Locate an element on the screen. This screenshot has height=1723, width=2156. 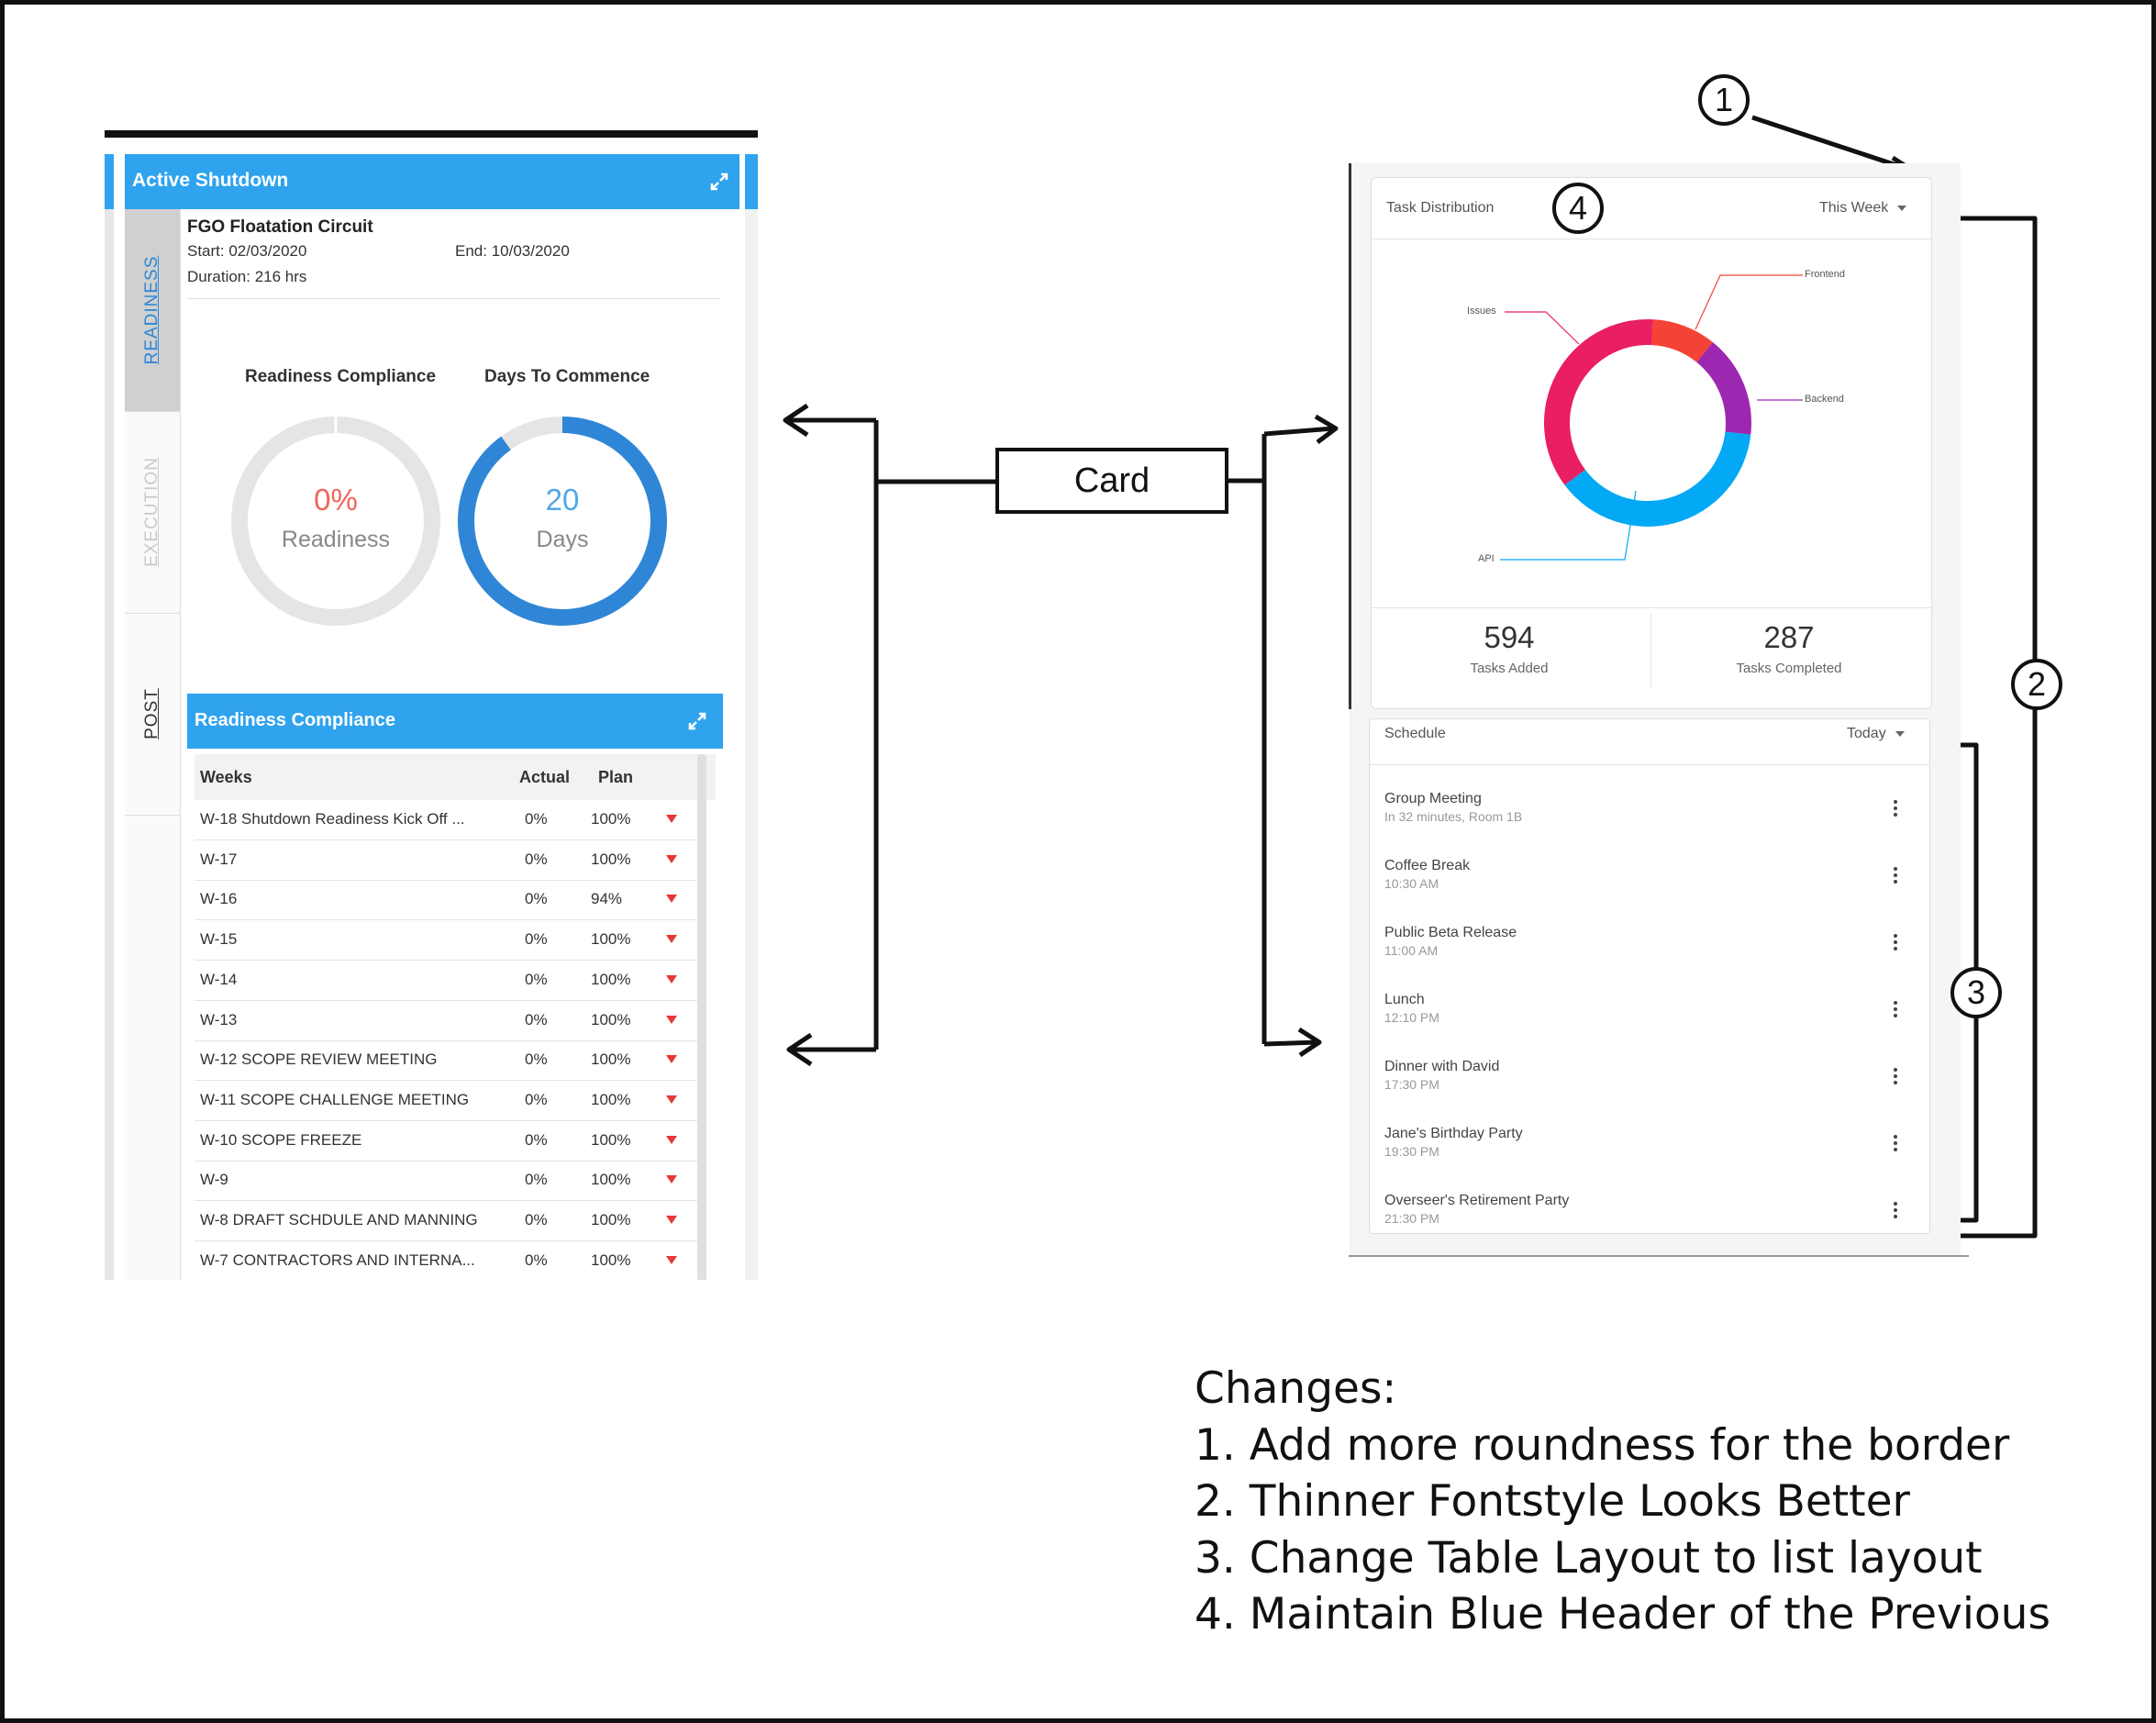
schedule-item-time: 10:30 AM is located at coordinates (1411, 883).